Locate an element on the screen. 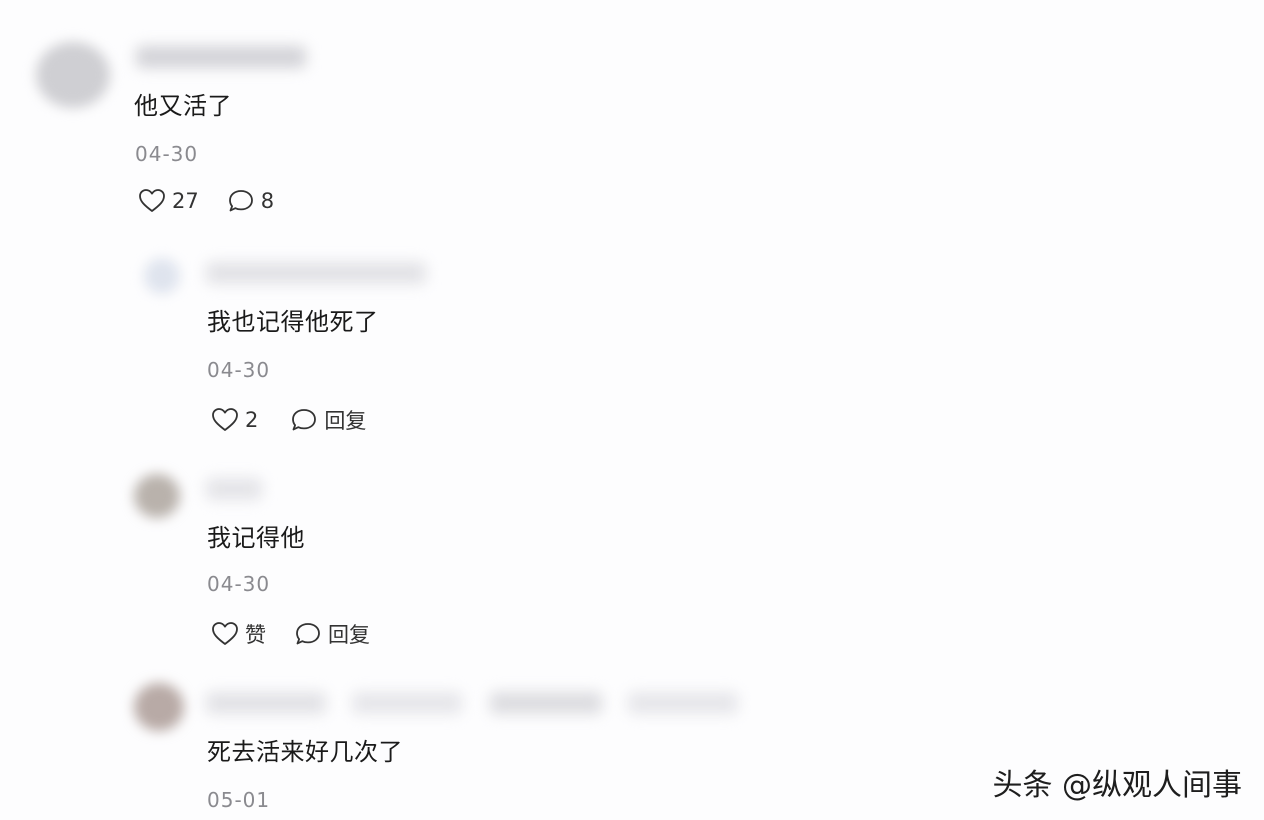 Image resolution: width=1264 pixels, height=820 pixels. reply-button: 8 is located at coordinates (250, 201).